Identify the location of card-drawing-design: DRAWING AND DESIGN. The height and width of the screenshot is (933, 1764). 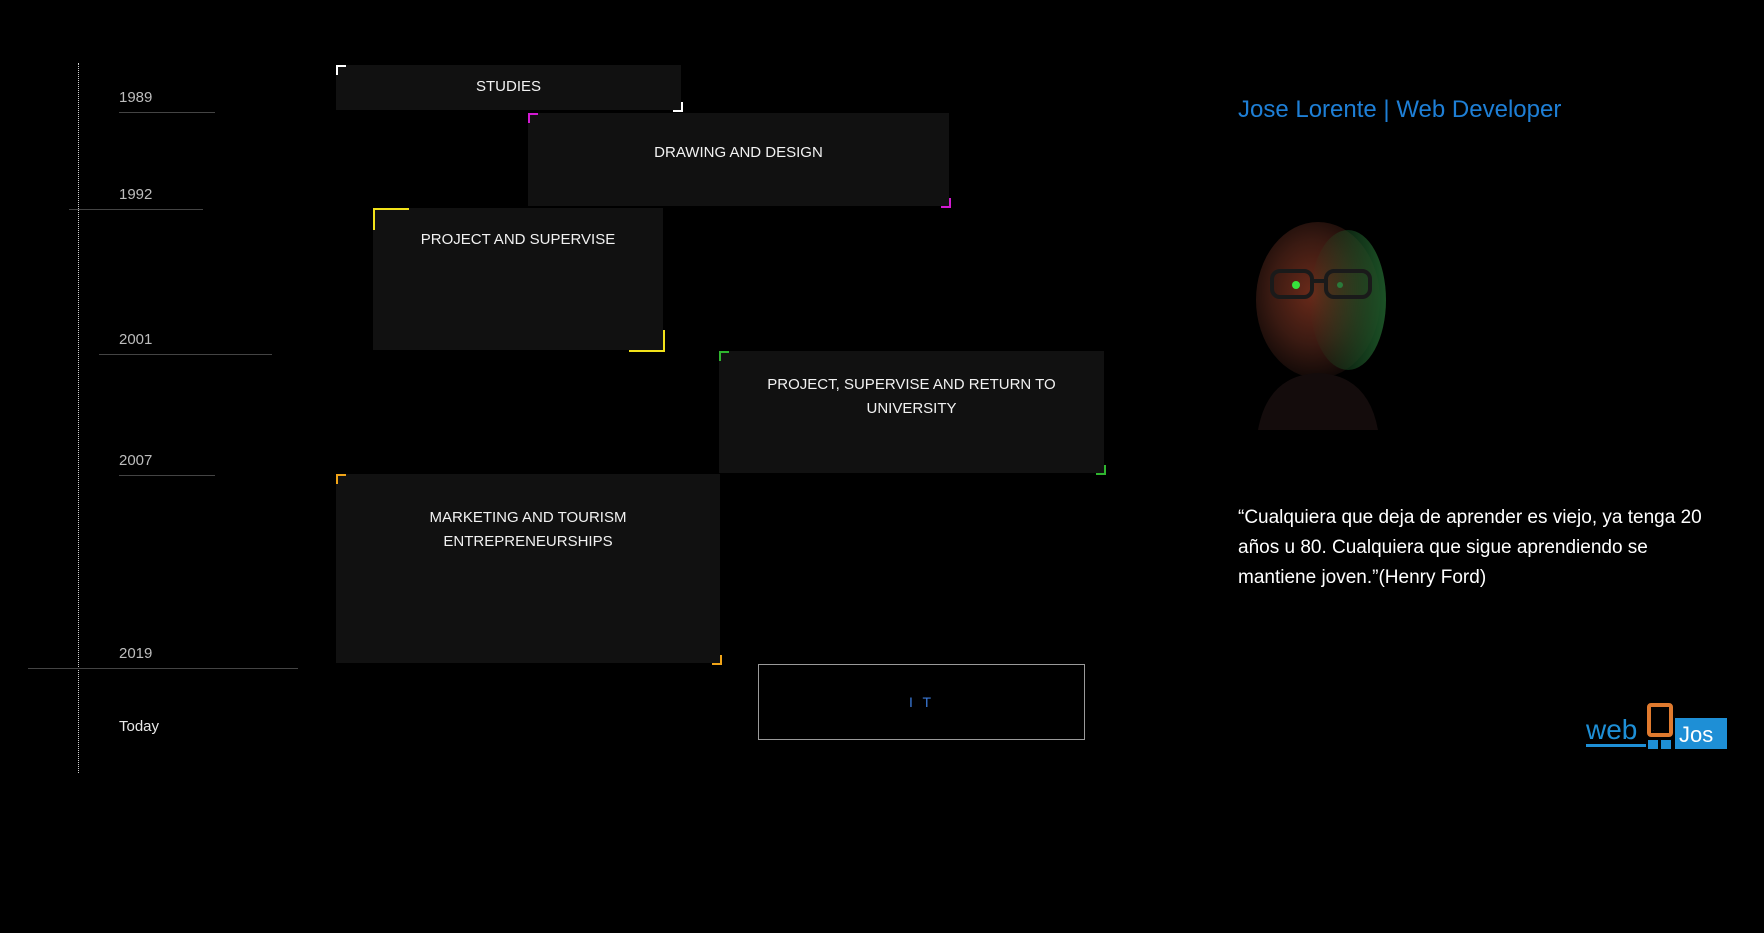
(739, 160).